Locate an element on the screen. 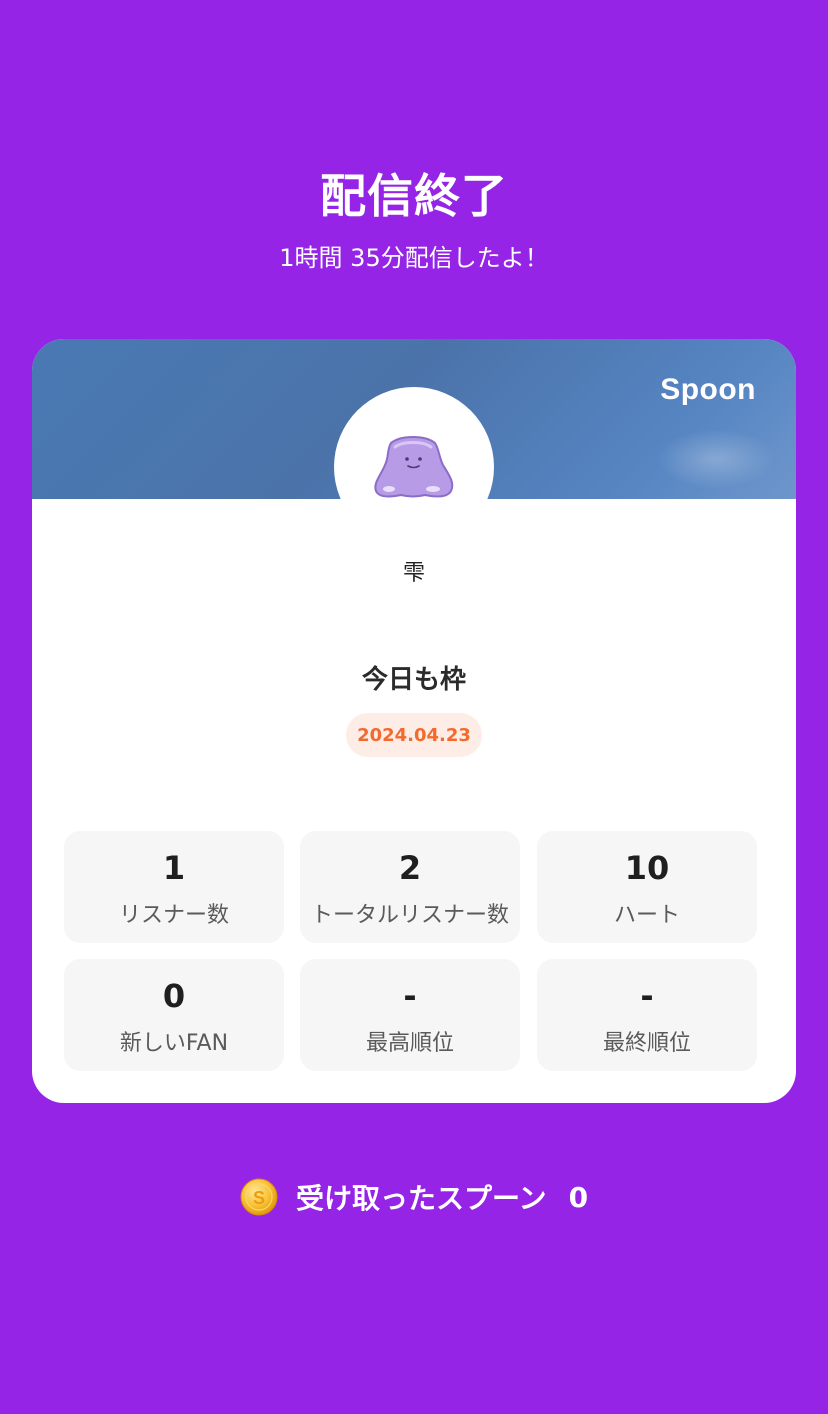  stat-hearts: 10 ハート is located at coordinates (647, 887).